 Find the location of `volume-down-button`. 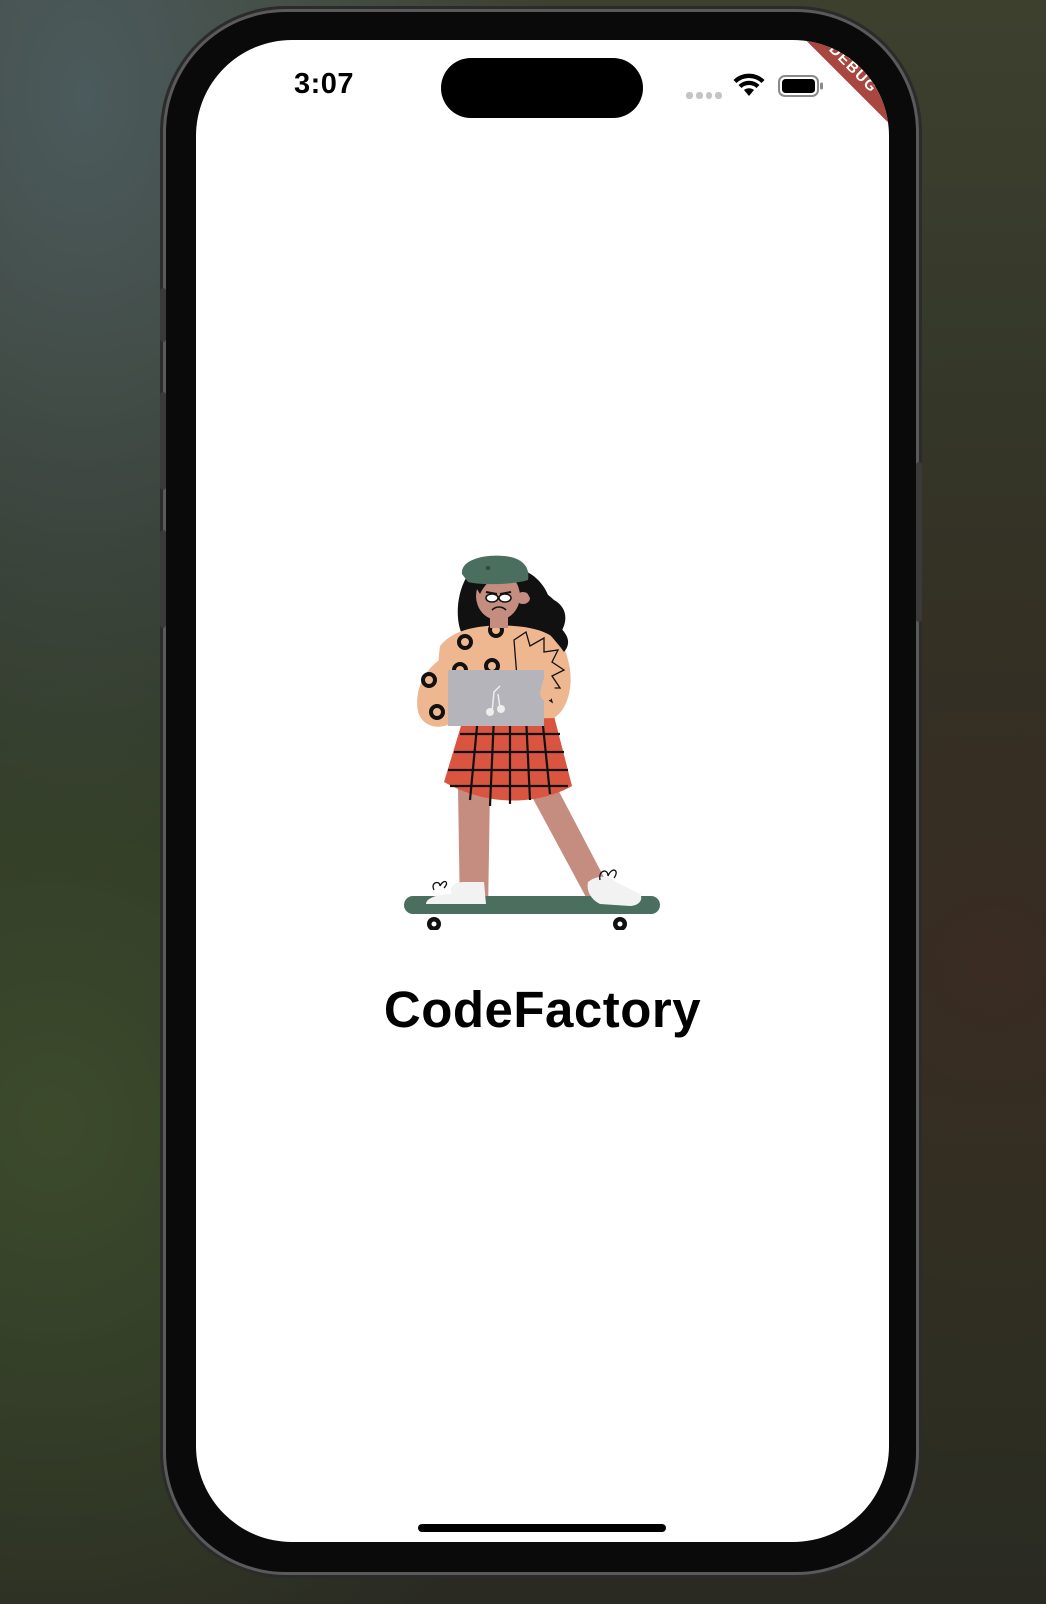

volume-down-button is located at coordinates (163, 579).